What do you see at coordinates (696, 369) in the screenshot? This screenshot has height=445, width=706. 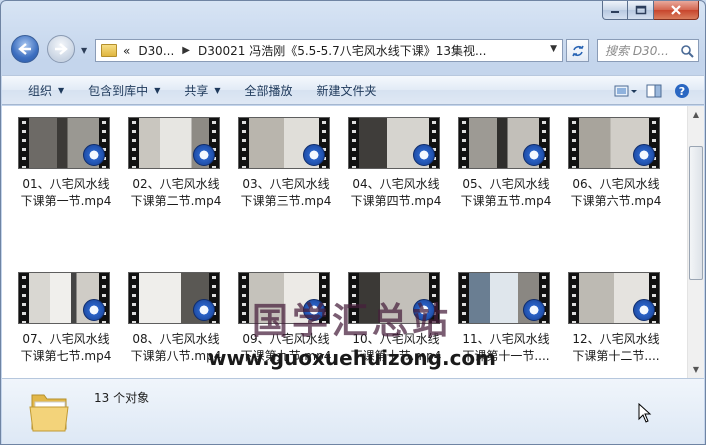 I see `scroll-down-icon: ▼` at bounding box center [696, 369].